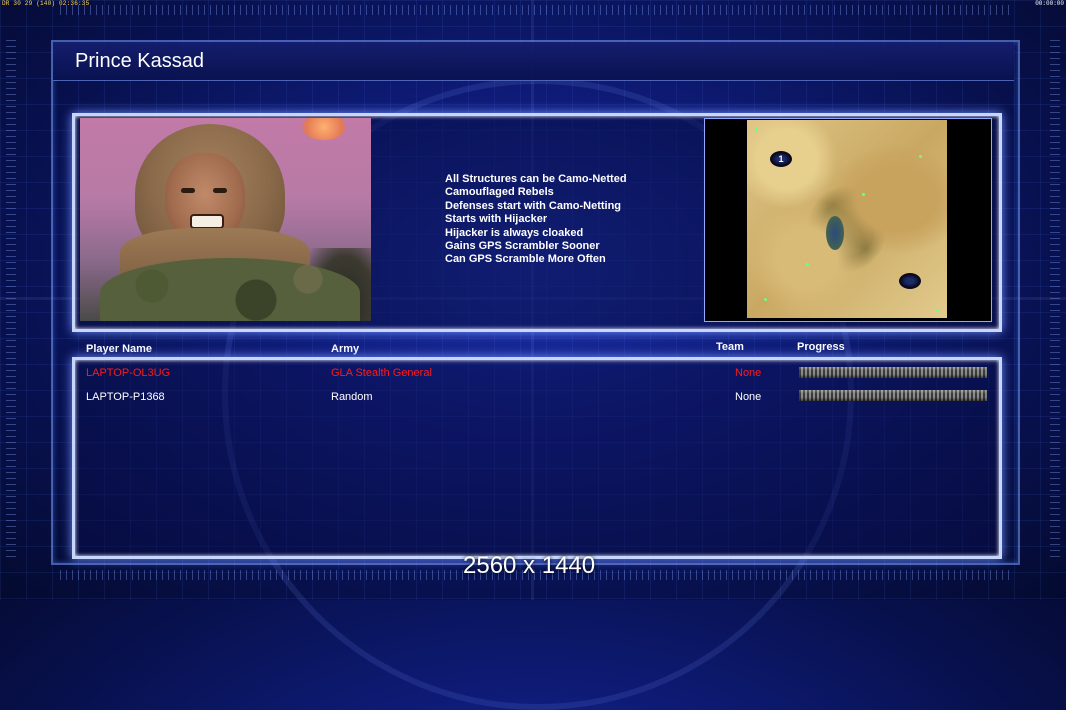 The image size is (1066, 710). I want to click on background-ruler-top, so click(535, 10).